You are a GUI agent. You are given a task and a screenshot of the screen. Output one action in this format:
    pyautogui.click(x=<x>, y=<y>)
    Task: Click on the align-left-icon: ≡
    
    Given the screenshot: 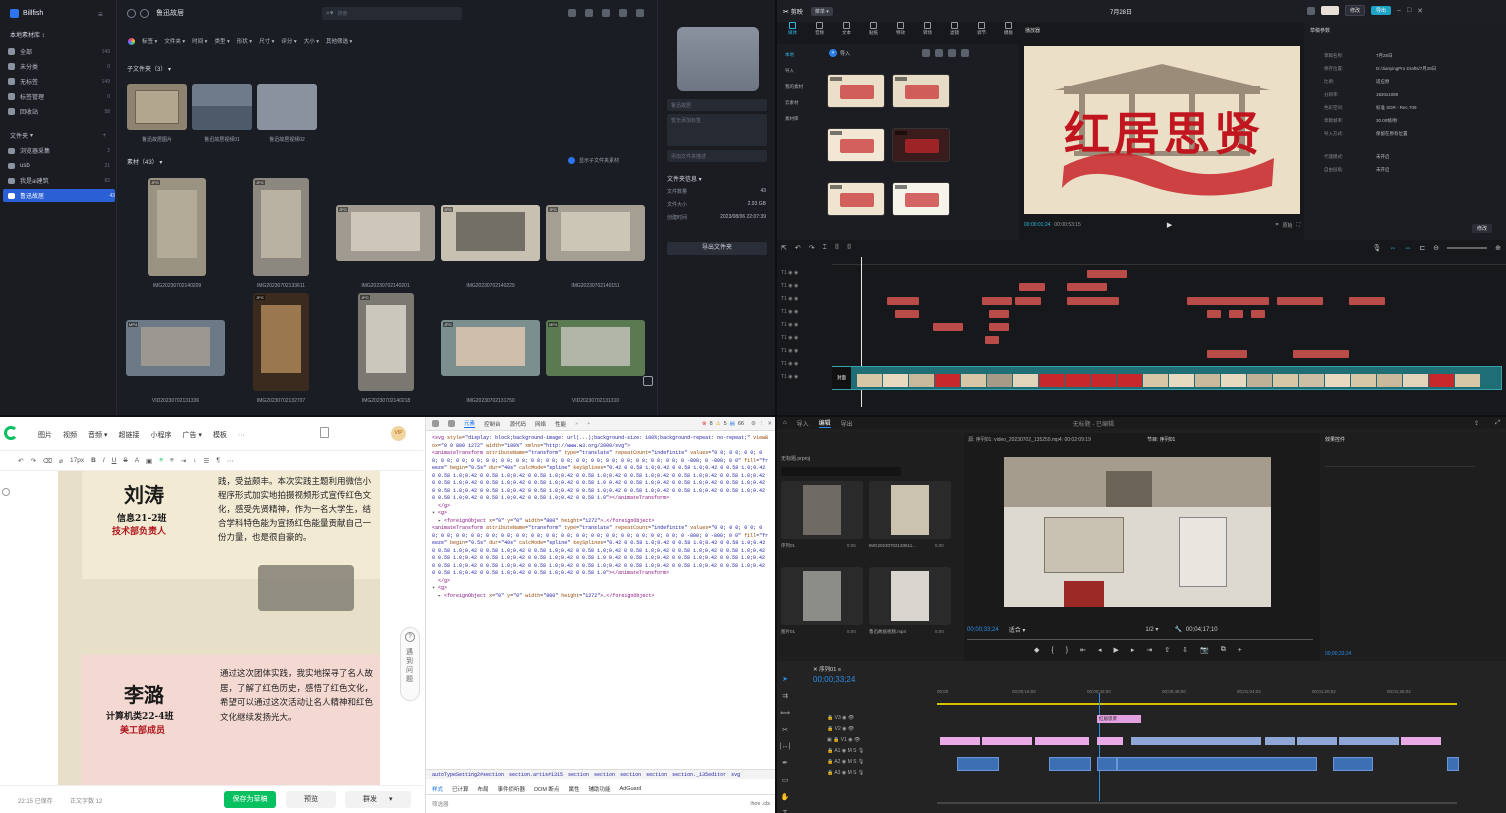 What is the action you would take?
    pyautogui.click(x=161, y=460)
    